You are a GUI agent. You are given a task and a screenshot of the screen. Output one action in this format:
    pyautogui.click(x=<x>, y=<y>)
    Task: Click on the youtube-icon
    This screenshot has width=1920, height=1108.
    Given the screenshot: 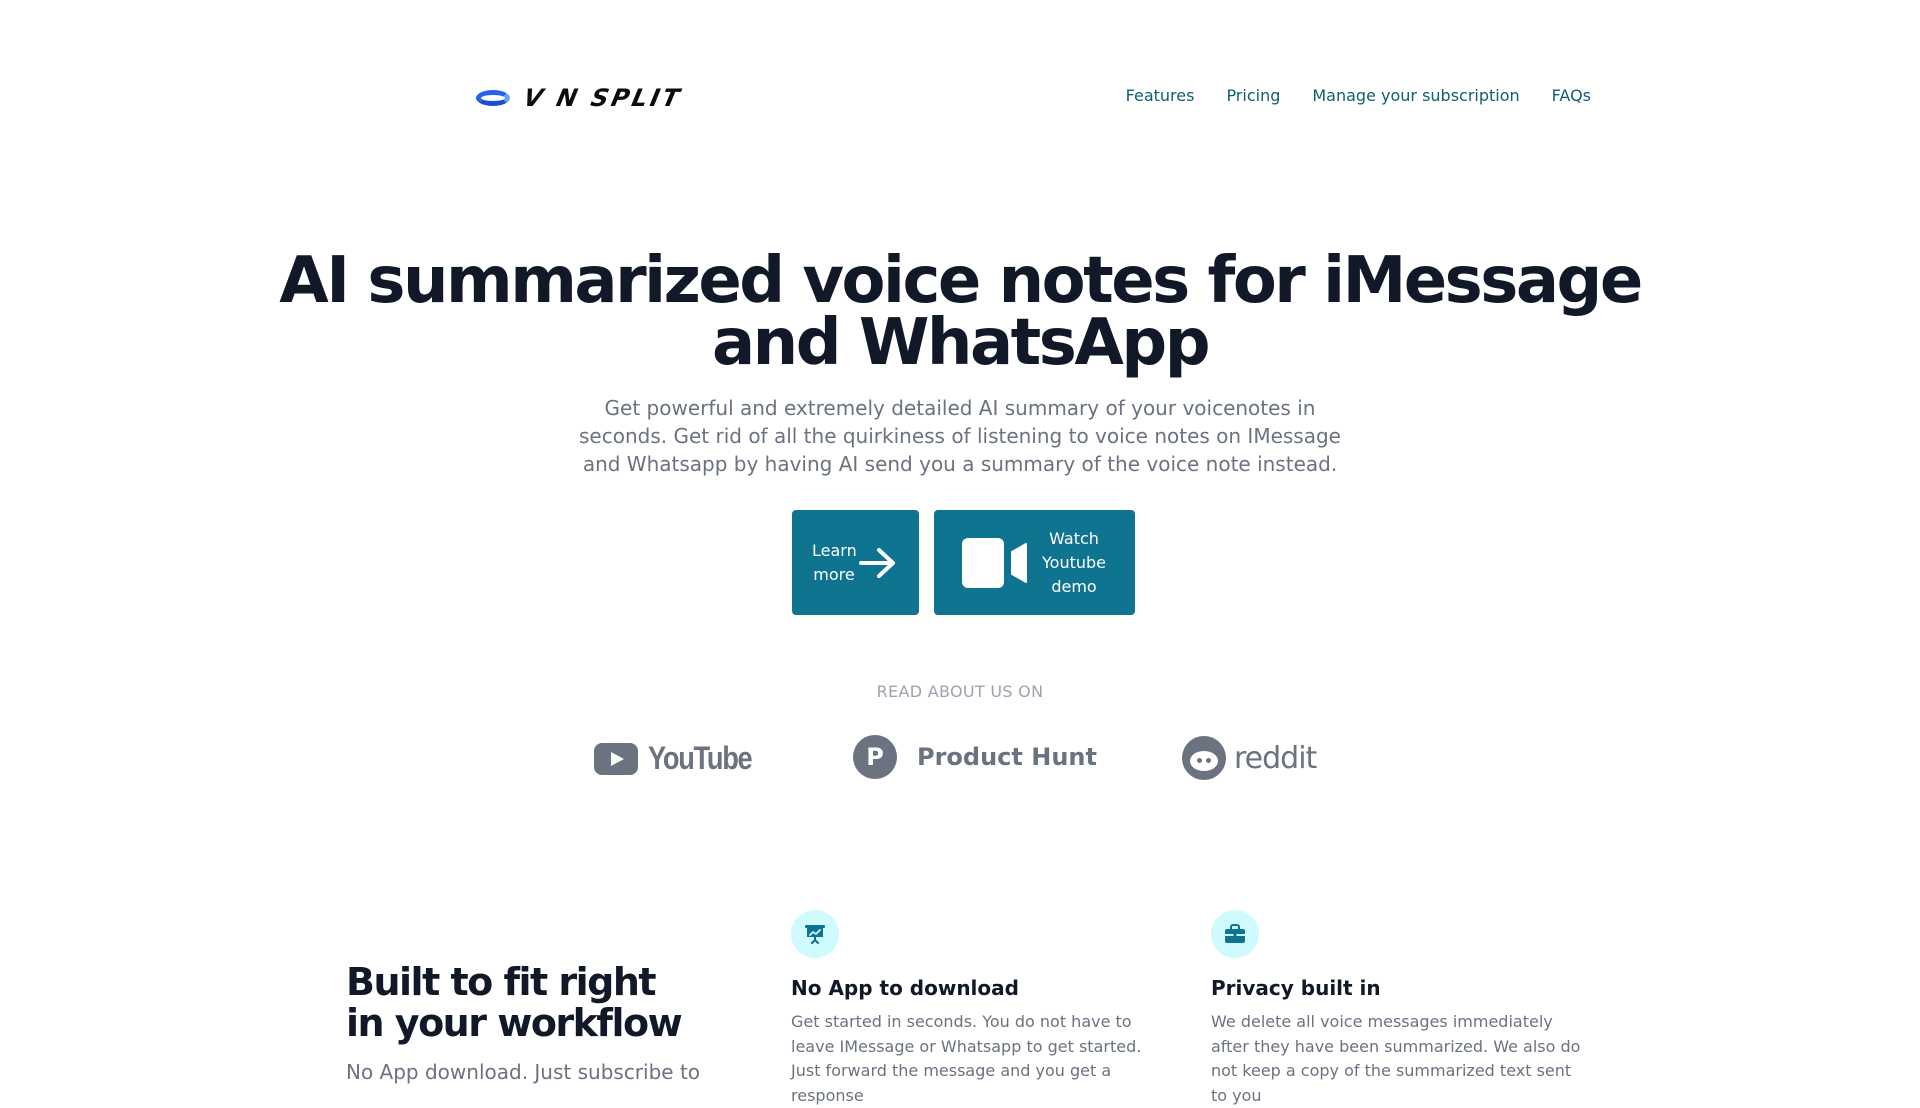 What is the action you would take?
    pyautogui.click(x=616, y=758)
    